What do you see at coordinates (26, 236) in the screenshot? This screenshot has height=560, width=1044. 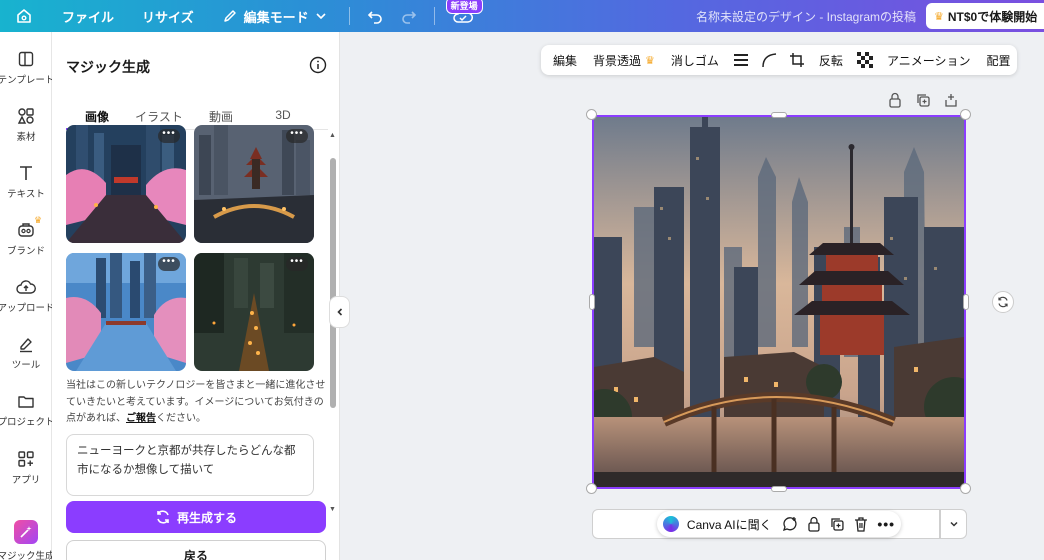 I see `rail-item-brand: ♛ ブランド` at bounding box center [26, 236].